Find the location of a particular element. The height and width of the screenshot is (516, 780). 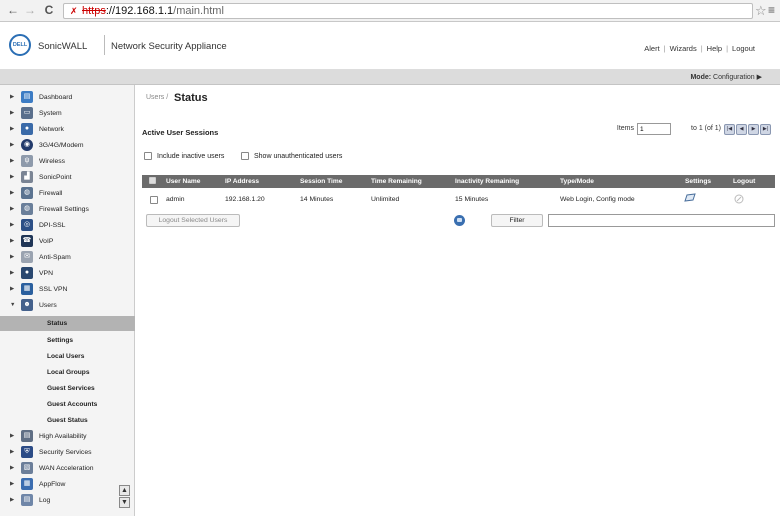

insecure-lock-icon: ✗ is located at coordinates (74, 11).